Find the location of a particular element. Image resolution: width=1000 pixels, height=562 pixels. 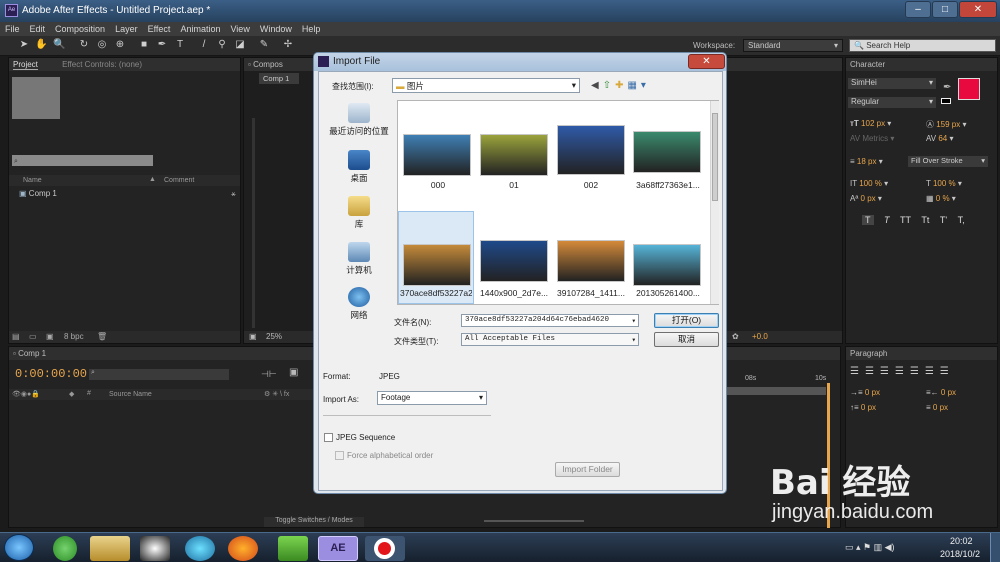

timecode-display: 0:00:00:00 is located at coordinates (51, 374).